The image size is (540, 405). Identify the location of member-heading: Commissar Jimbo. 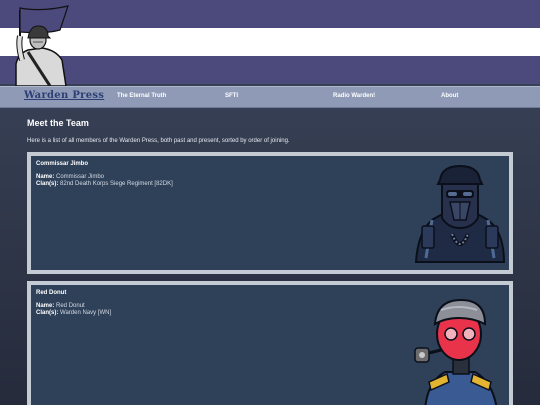
(62, 164).